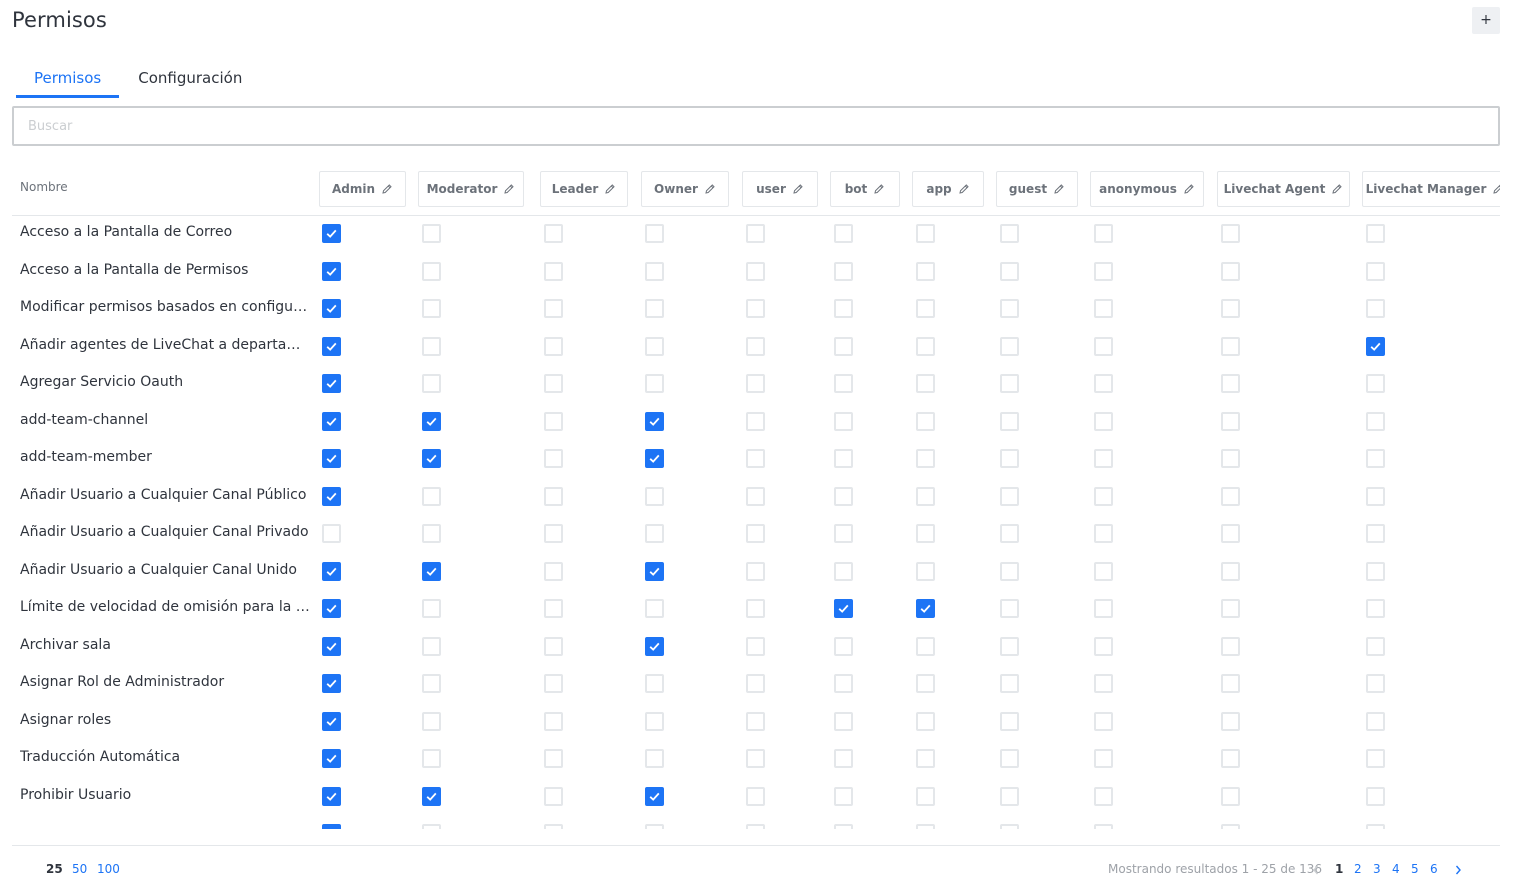  Describe the element at coordinates (1396, 869) in the screenshot. I see `page-4: 4` at that location.